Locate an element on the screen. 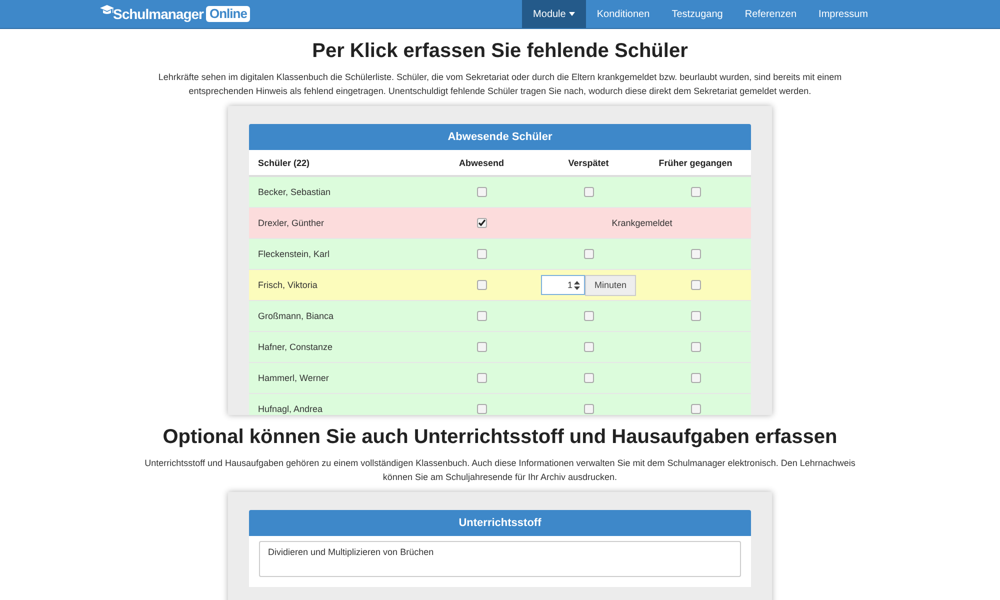 Image resolution: width=1000 pixels, height=600 pixels. student-name: Hammerl, Werner is located at coordinates (293, 378).